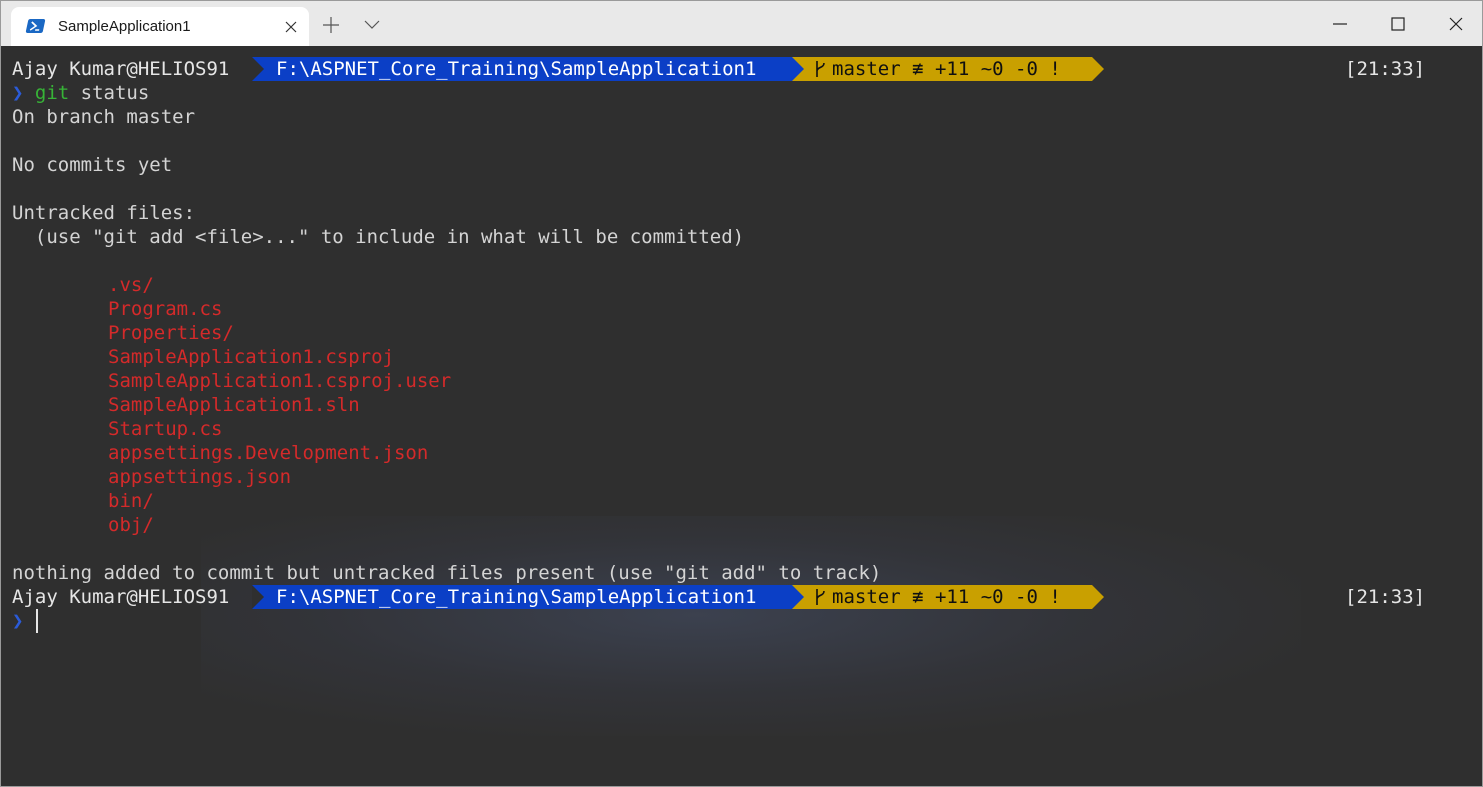 This screenshot has height=787, width=1483. I want to click on tab-title: SampleApplication1, so click(124, 26).